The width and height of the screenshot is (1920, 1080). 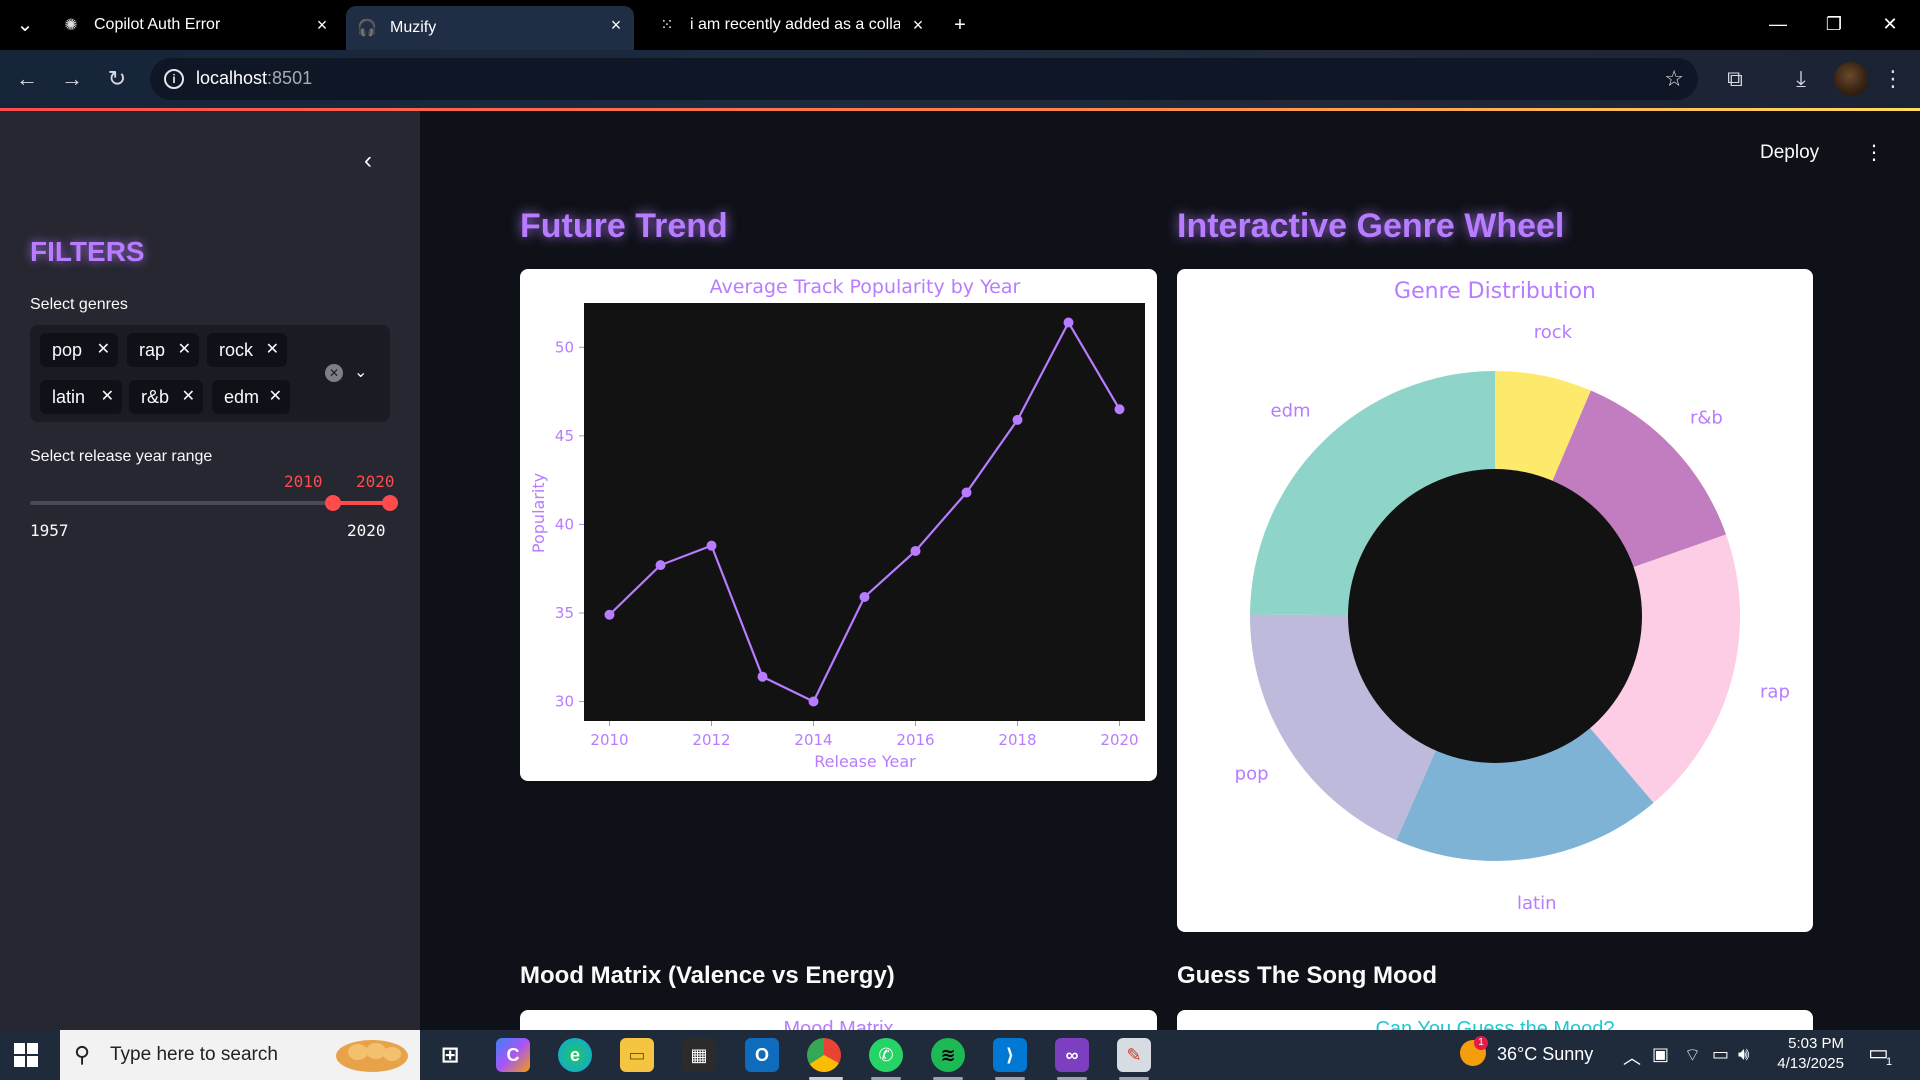 I want to click on vscode-icon: ⟩, so click(x=1010, y=1055).